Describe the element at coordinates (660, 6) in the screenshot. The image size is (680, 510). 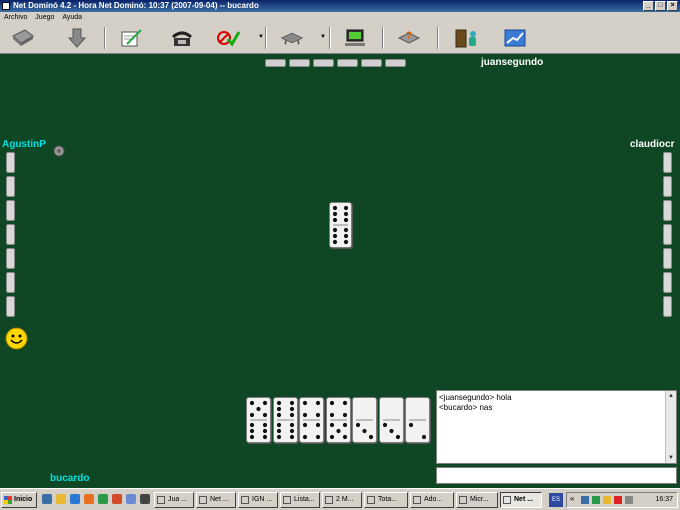
I see `maximize-button: □` at that location.